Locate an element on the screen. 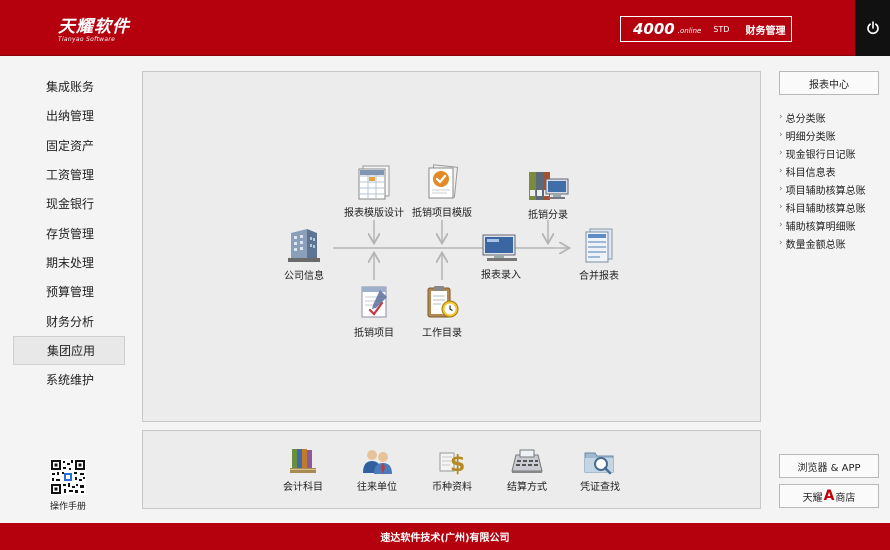 The height and width of the screenshot is (550, 890). power-icon is located at coordinates (872, 28).